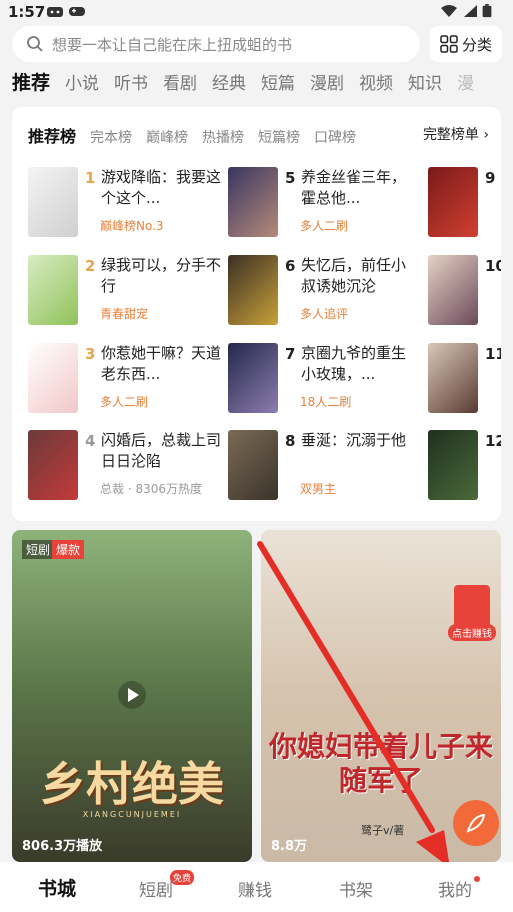 The width and height of the screenshot is (513, 912). Describe the element at coordinates (223, 137) in the screenshot. I see `rank-tab-hot: 热播榜` at that location.